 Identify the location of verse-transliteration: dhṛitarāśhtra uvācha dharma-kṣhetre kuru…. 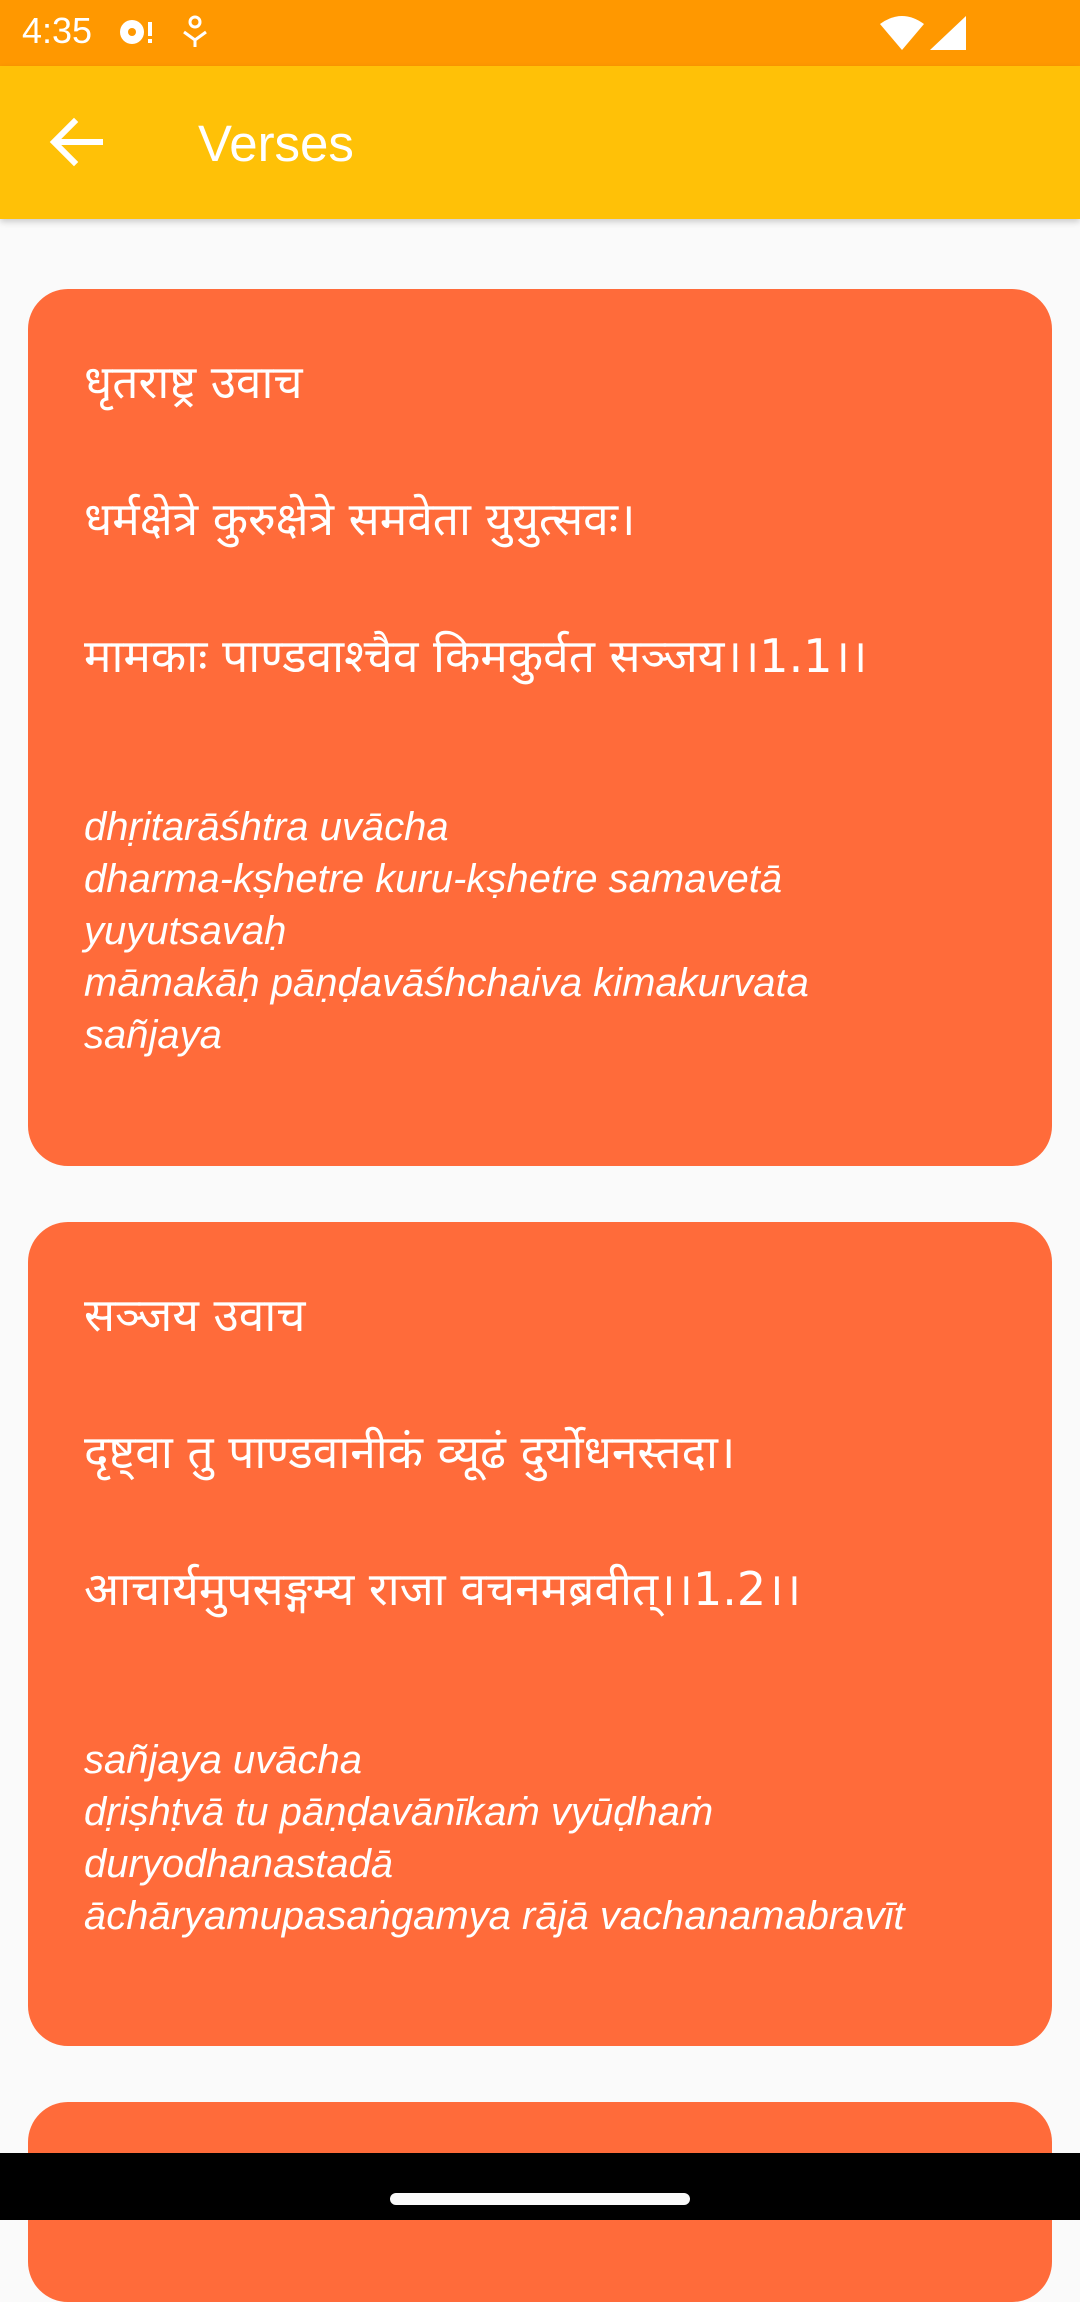
(544, 931).